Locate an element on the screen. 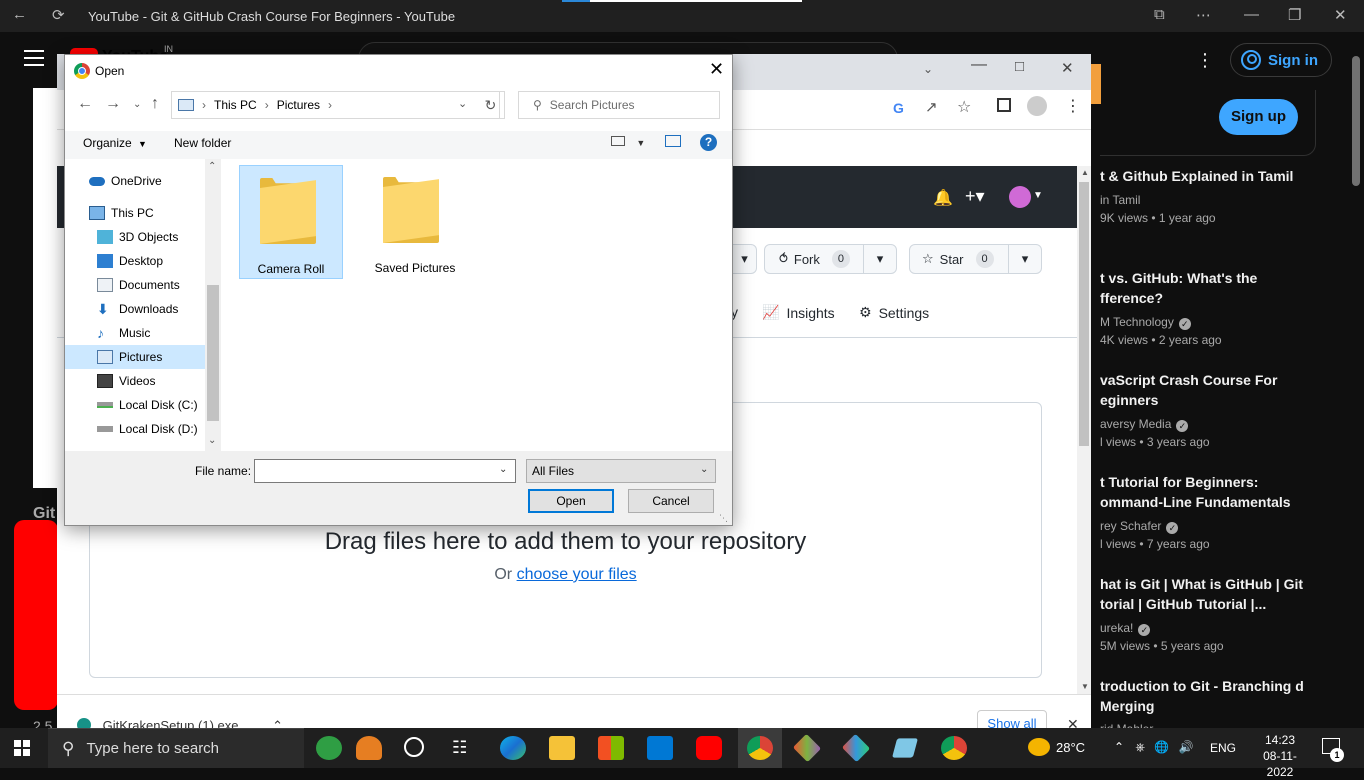  user-avatar is located at coordinates (1020, 197).